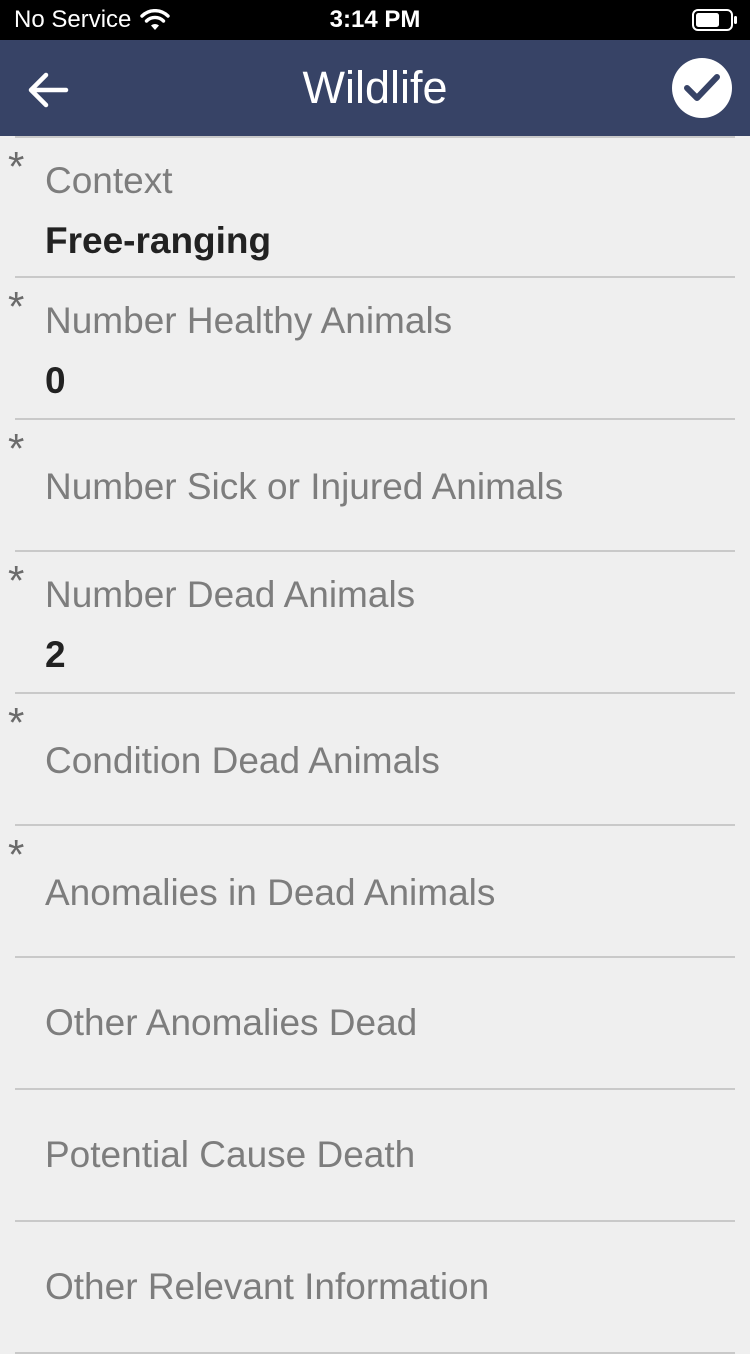 Image resolution: width=750 pixels, height=1354 pixels. I want to click on checkmark-icon, so click(702, 87).